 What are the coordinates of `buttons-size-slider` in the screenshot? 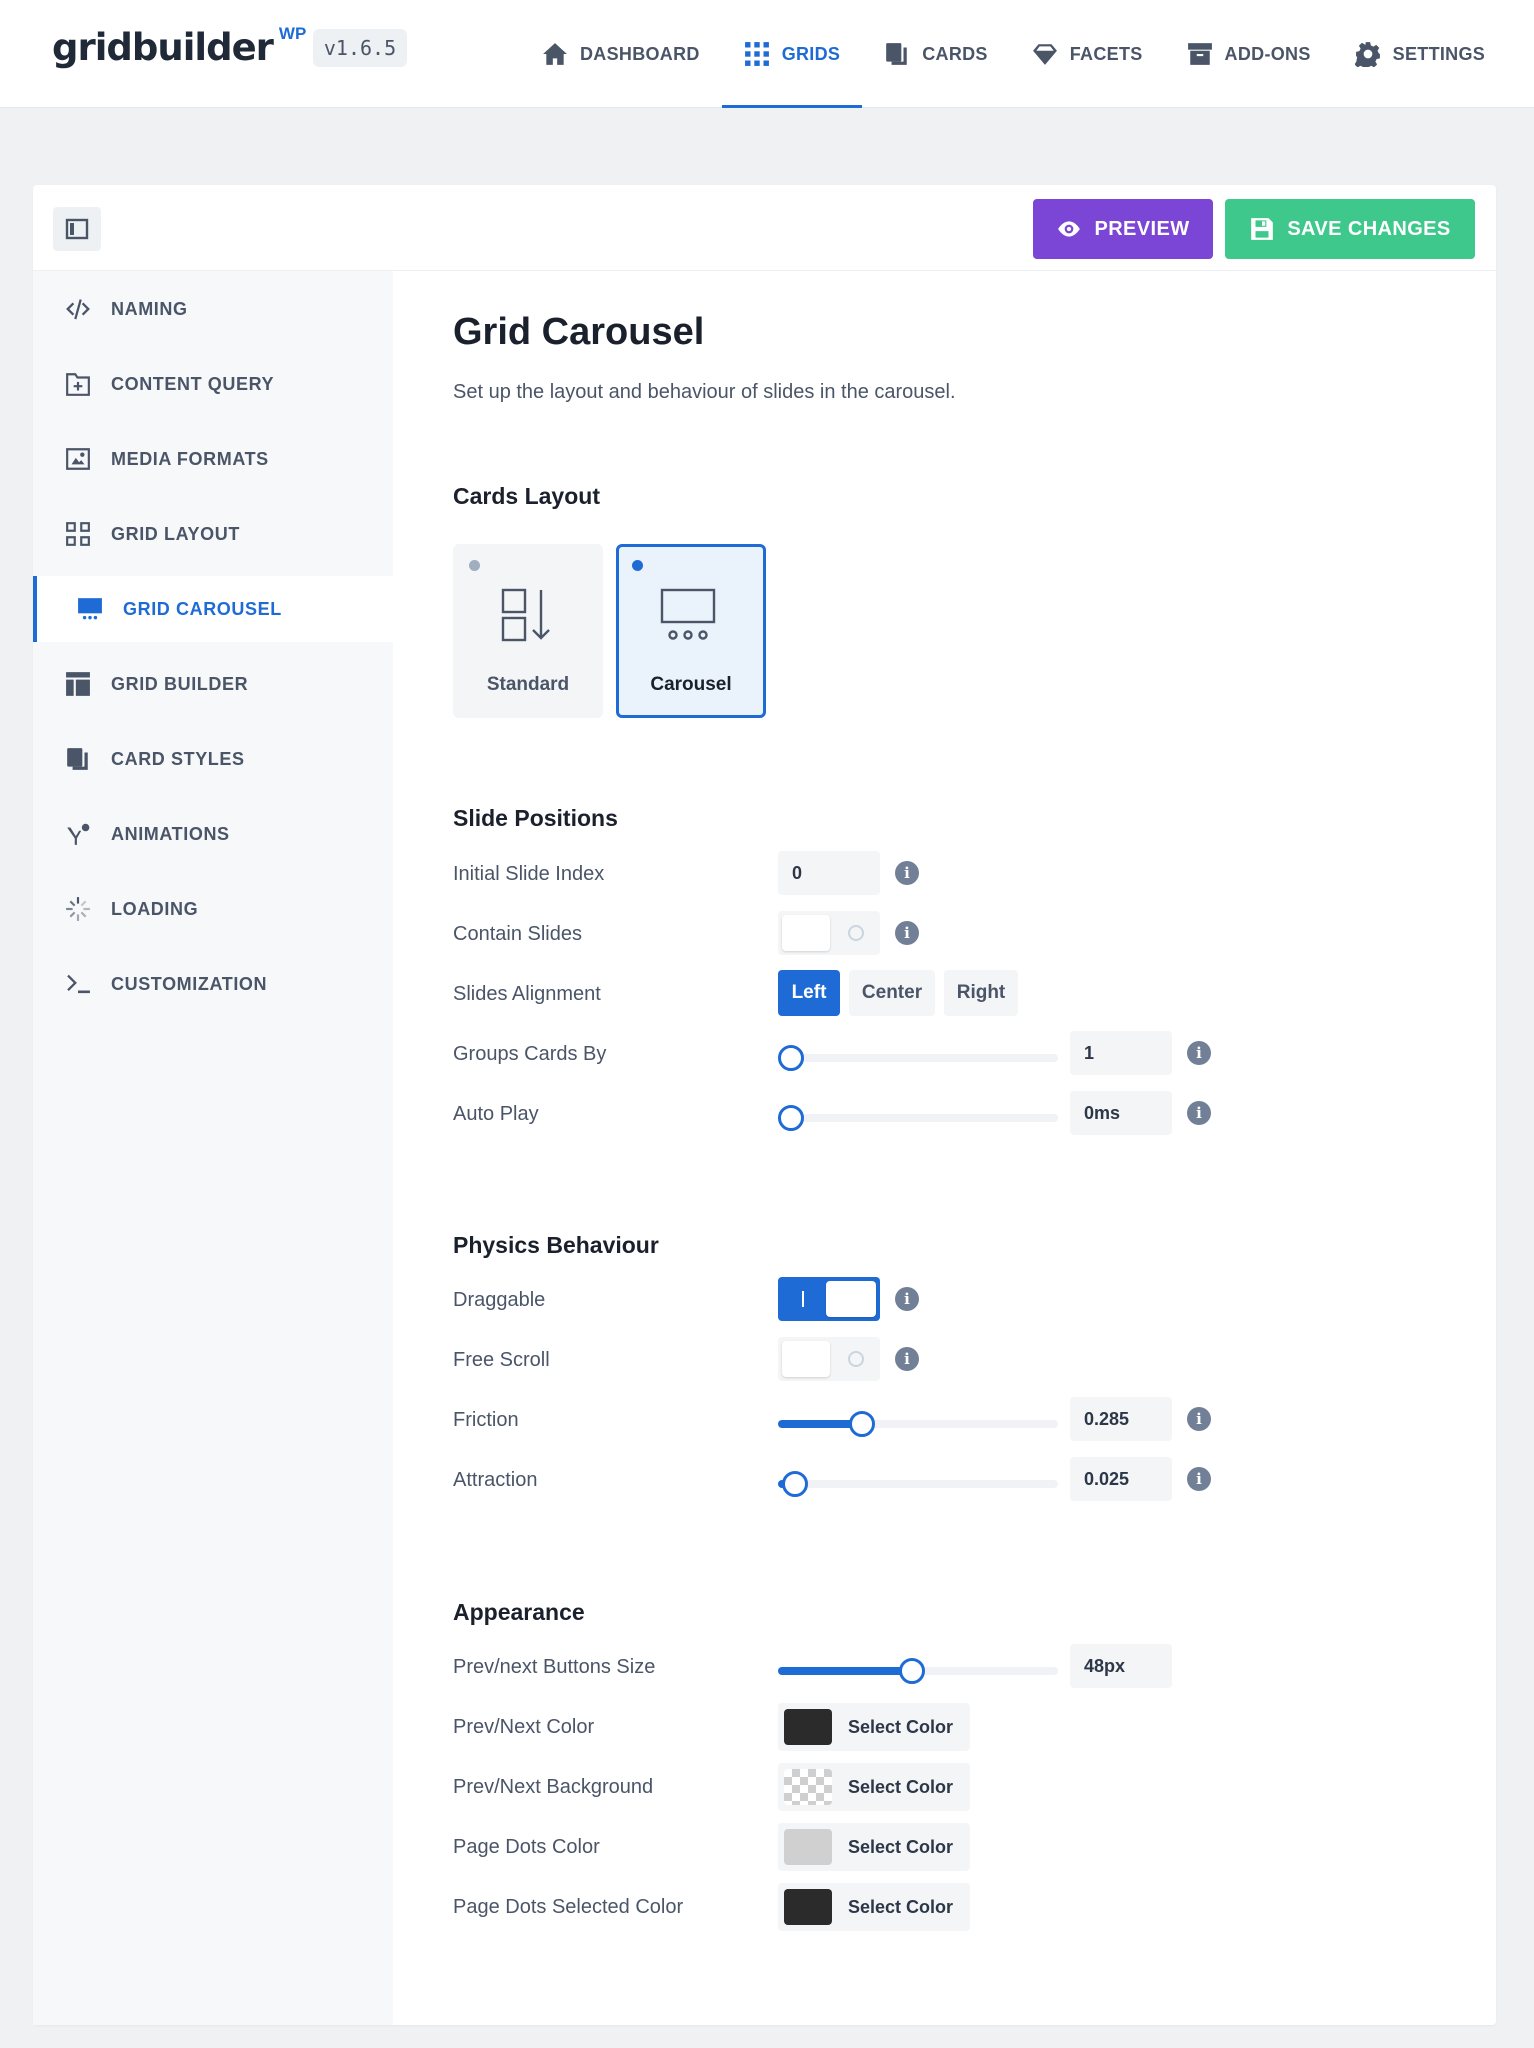 It's located at (918, 1671).